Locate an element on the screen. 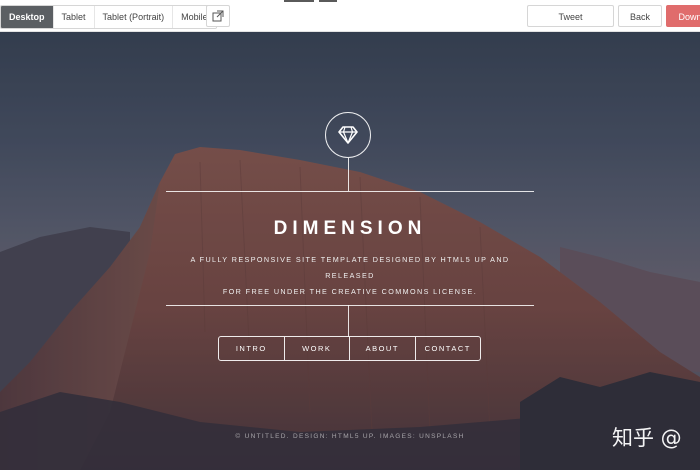 The image size is (700, 470). device-view-tabs: Desktop Tablet Tablet (Portrait) Mobile is located at coordinates (108, 17).